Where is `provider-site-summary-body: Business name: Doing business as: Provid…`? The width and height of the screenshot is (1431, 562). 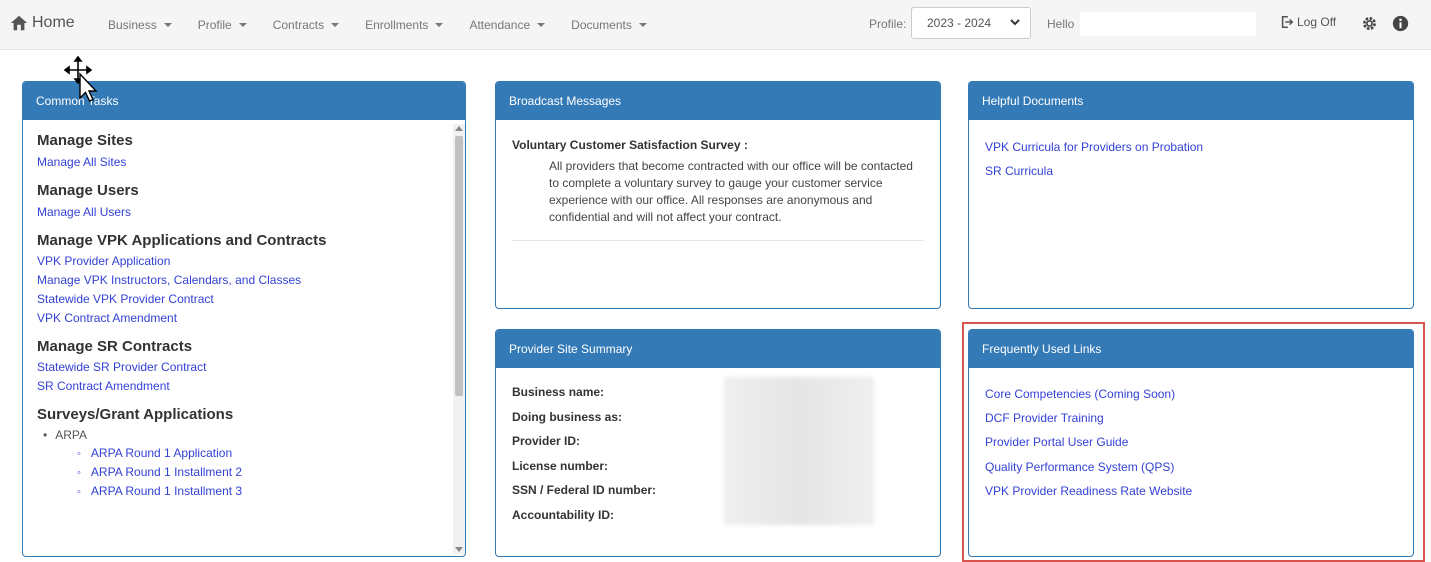 provider-site-summary-body: Business name: Doing business as: Provid… is located at coordinates (718, 453).